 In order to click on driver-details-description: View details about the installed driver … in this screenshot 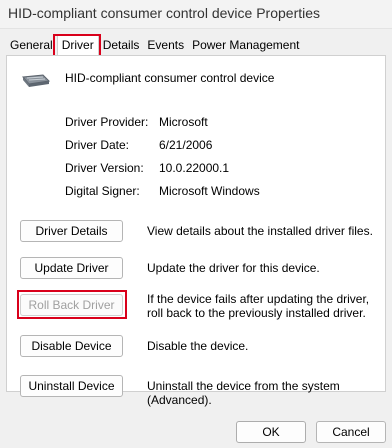, I will do `click(260, 231)`.